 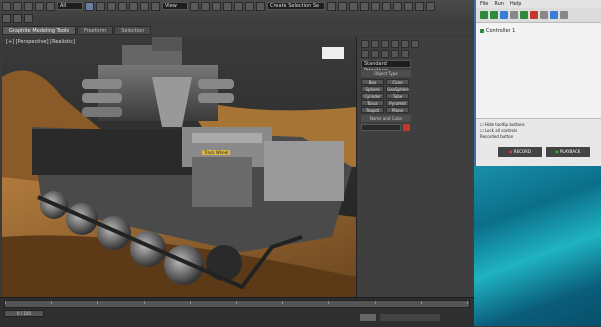 I want to click on menu-help: Help, so click(x=515, y=4).